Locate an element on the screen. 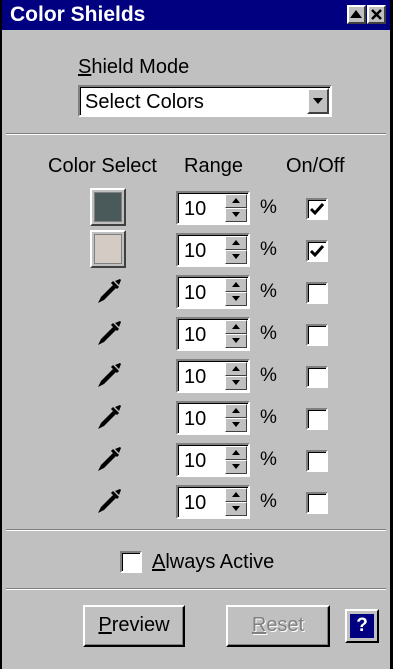 This screenshot has width=393, height=669. close-icon is located at coordinates (376, 14).